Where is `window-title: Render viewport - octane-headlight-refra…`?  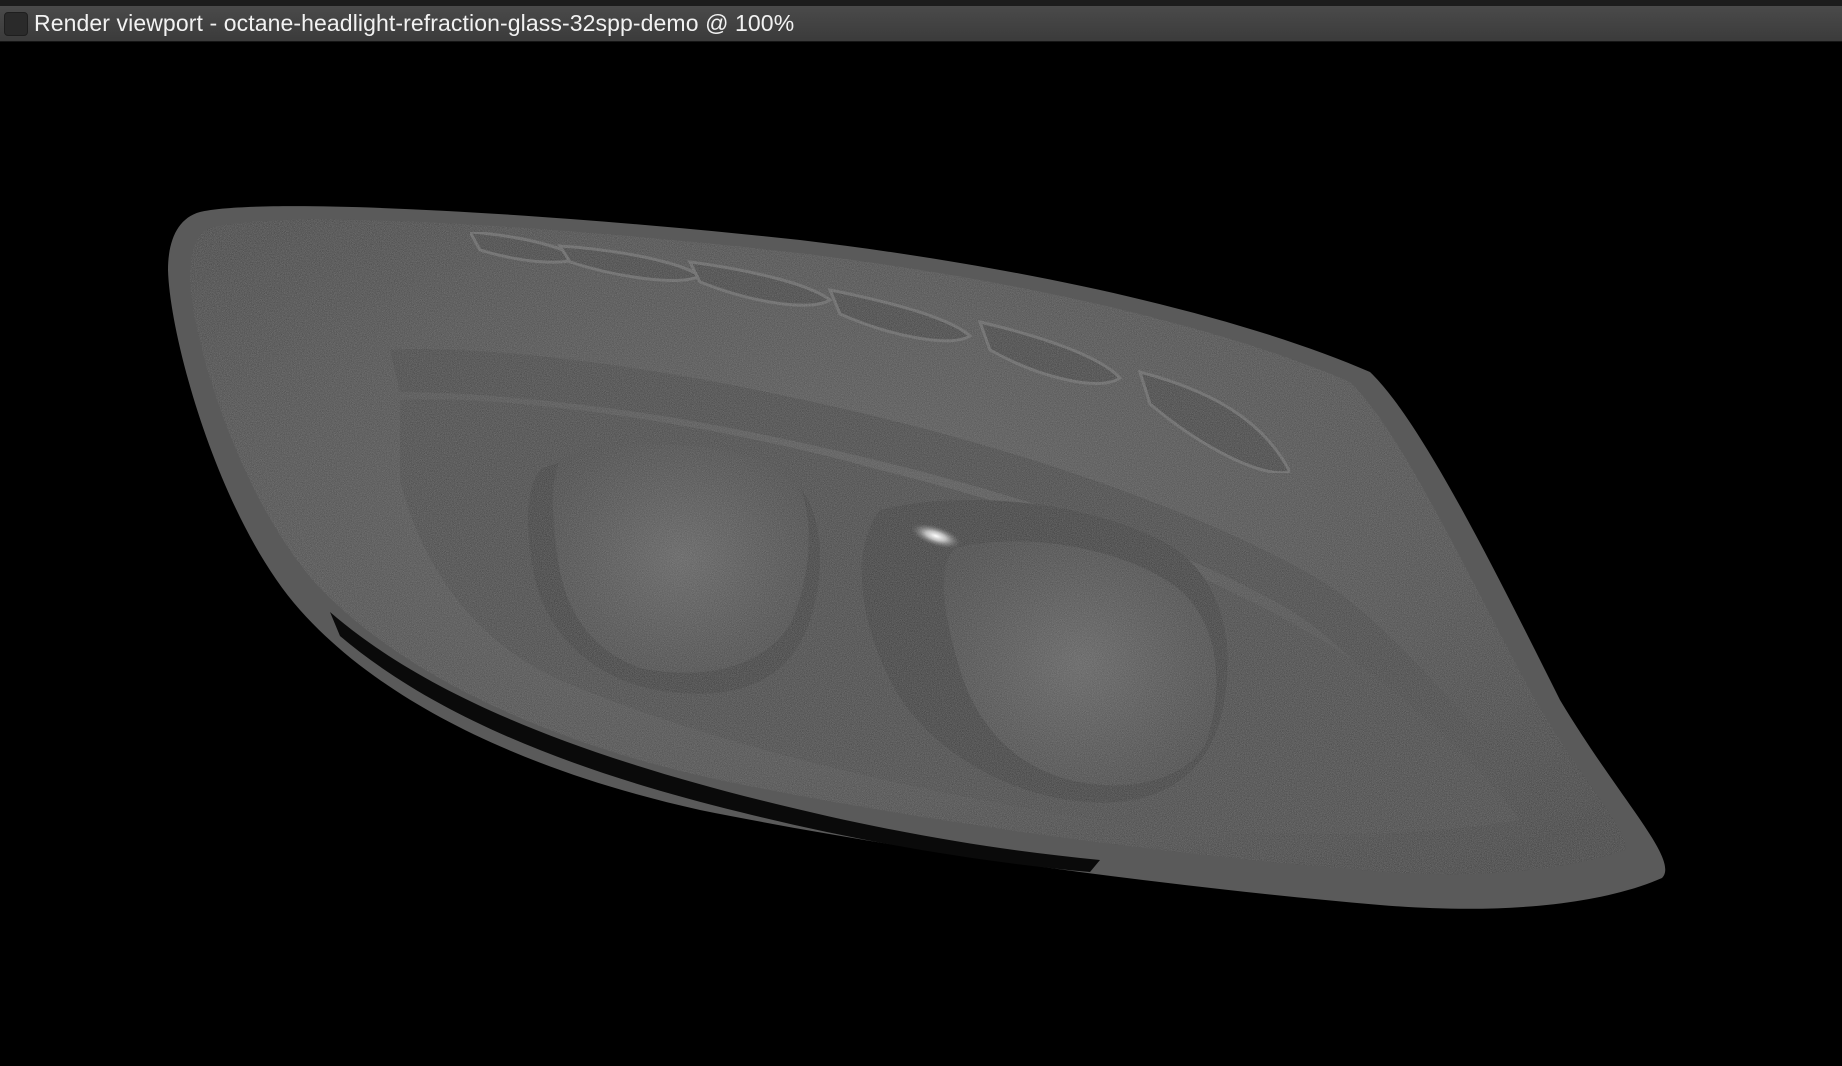 window-title: Render viewport - octane-headlight-refra… is located at coordinates (414, 23).